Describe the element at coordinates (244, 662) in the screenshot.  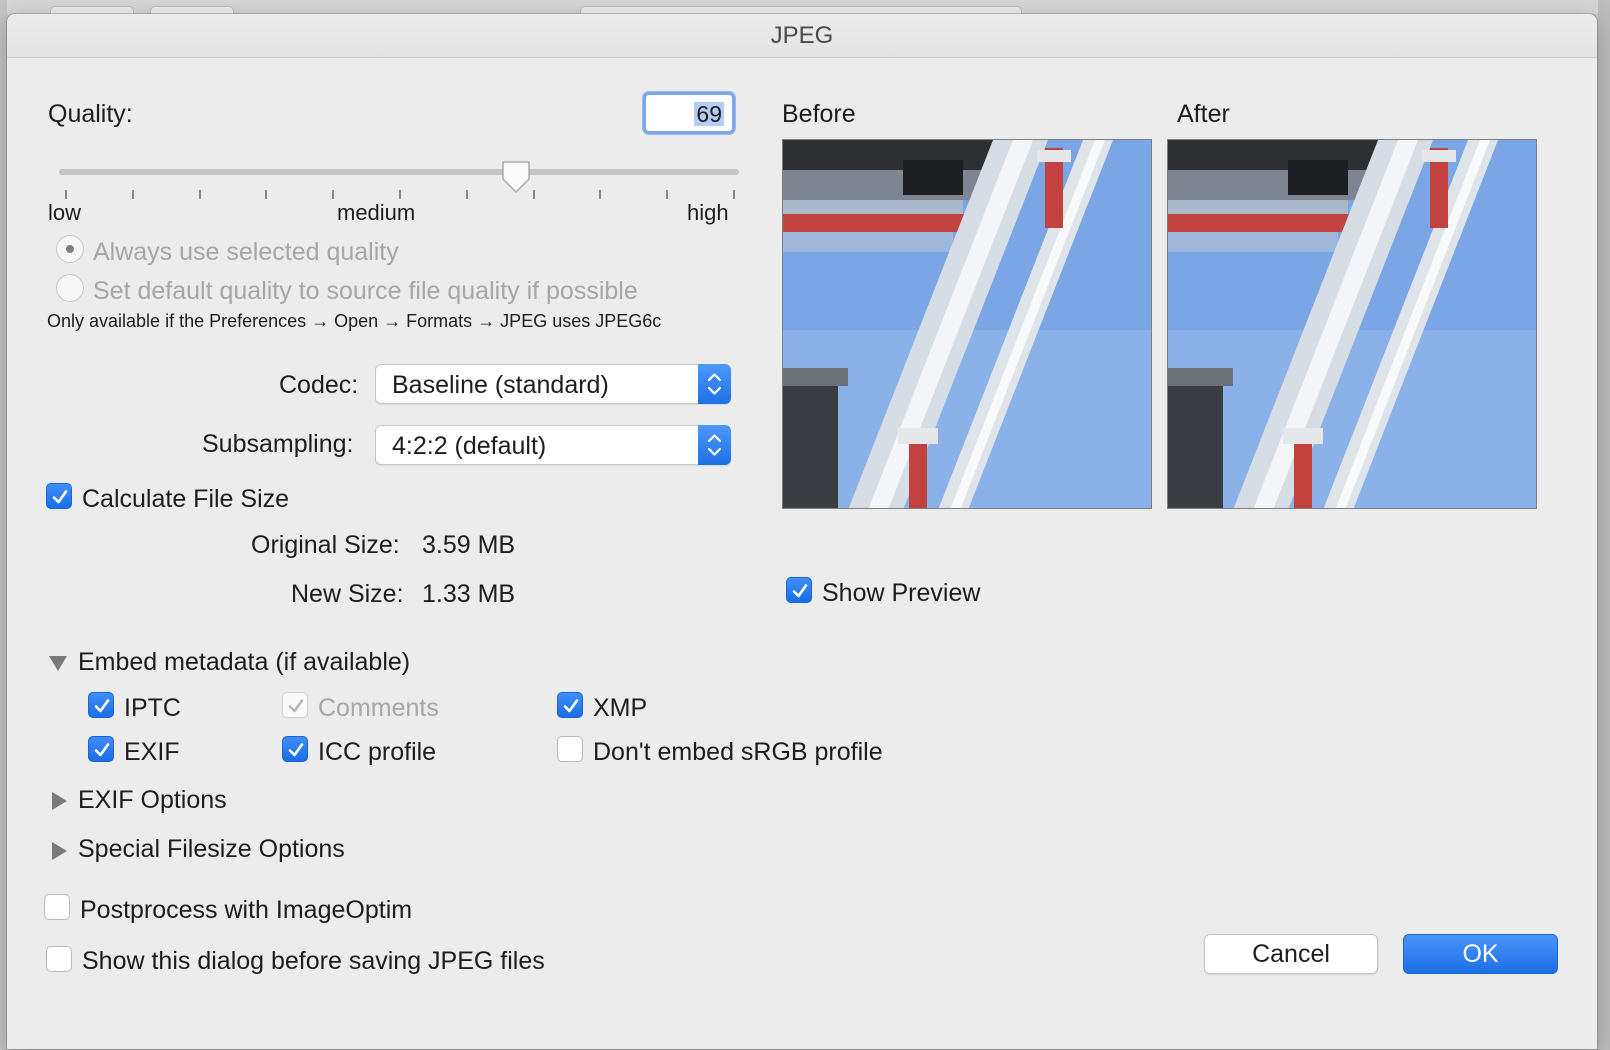
I see `embed-metadata-label: Embed metadata (if available)` at that location.